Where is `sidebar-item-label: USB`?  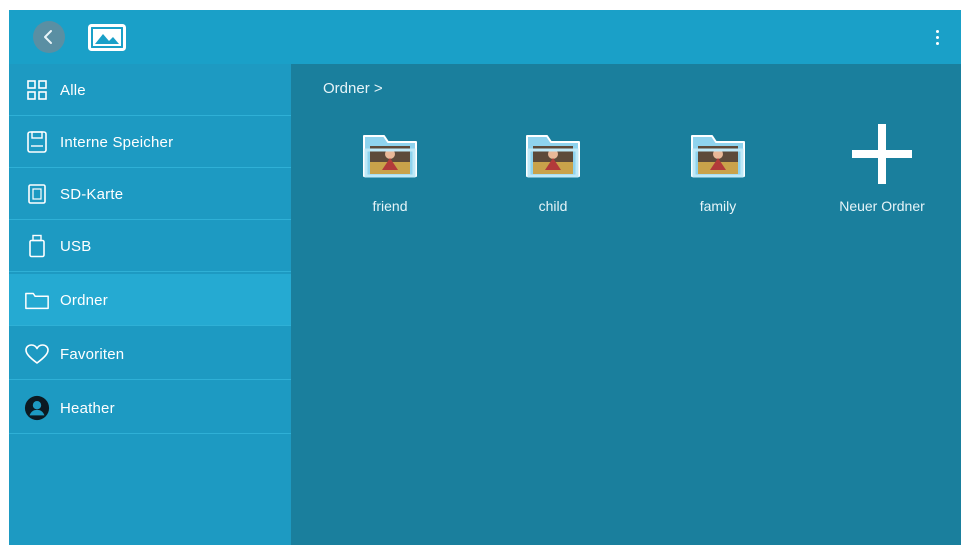 sidebar-item-label: USB is located at coordinates (76, 246).